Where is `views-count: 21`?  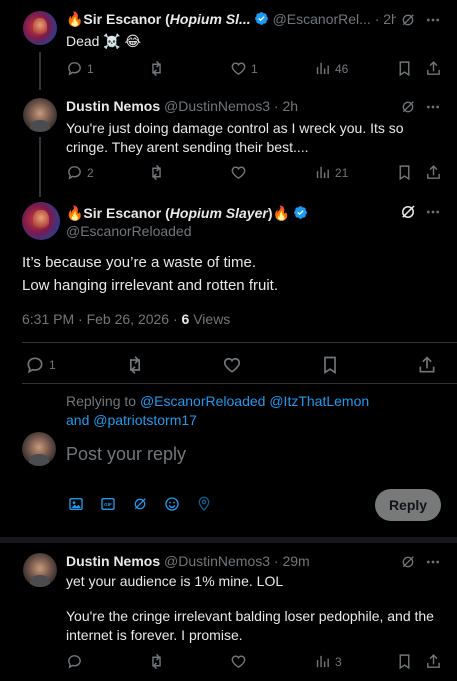
views-count: 21 is located at coordinates (342, 173).